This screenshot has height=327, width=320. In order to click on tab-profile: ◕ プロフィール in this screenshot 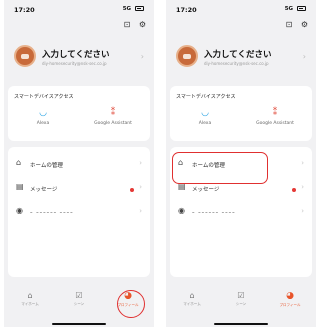, I will do `click(290, 299)`.